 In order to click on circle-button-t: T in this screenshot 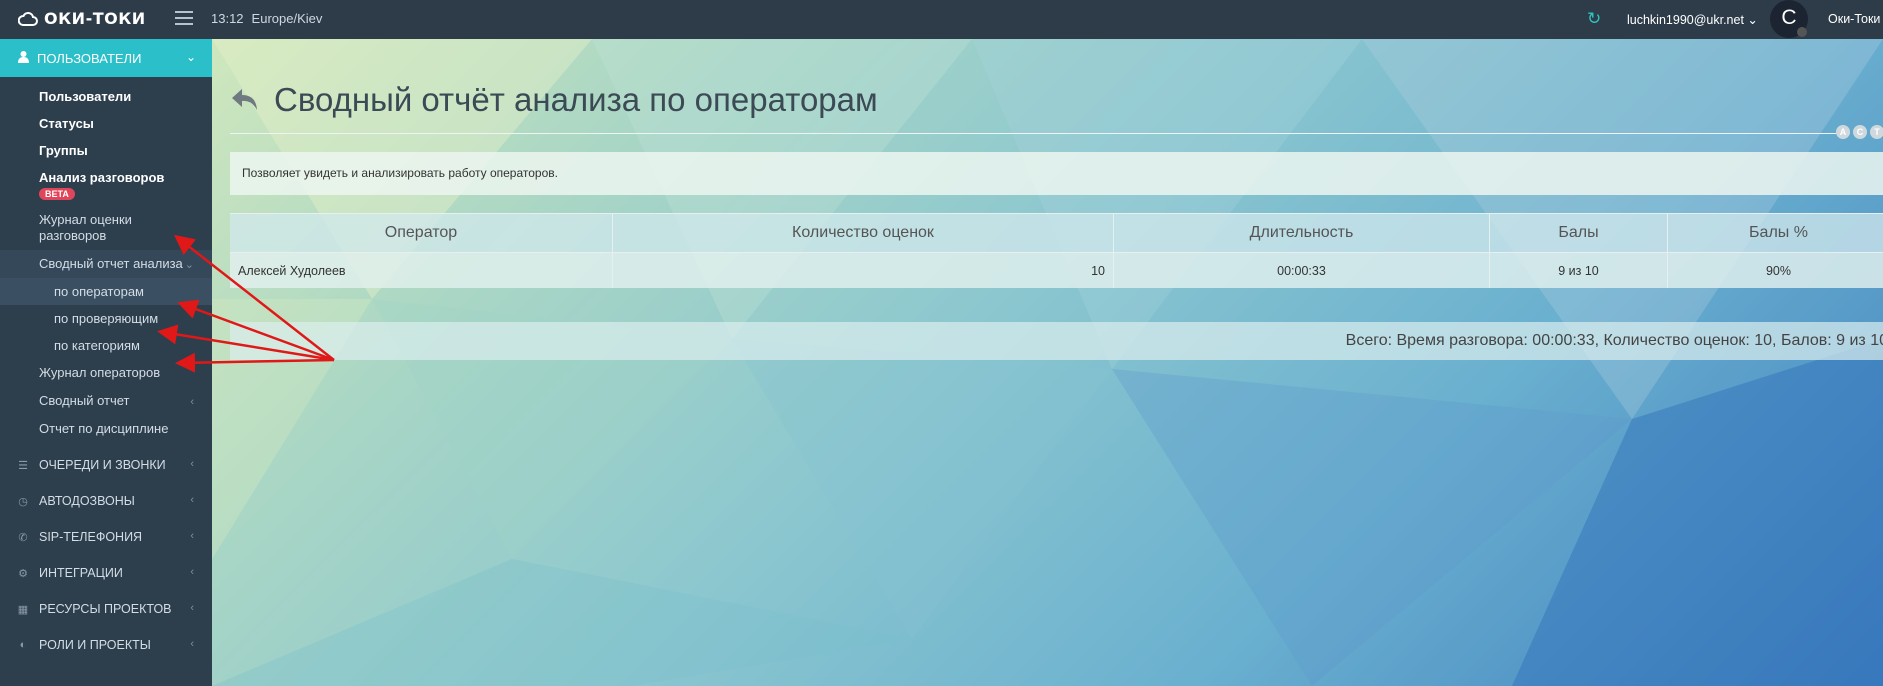, I will do `click(1876, 132)`.